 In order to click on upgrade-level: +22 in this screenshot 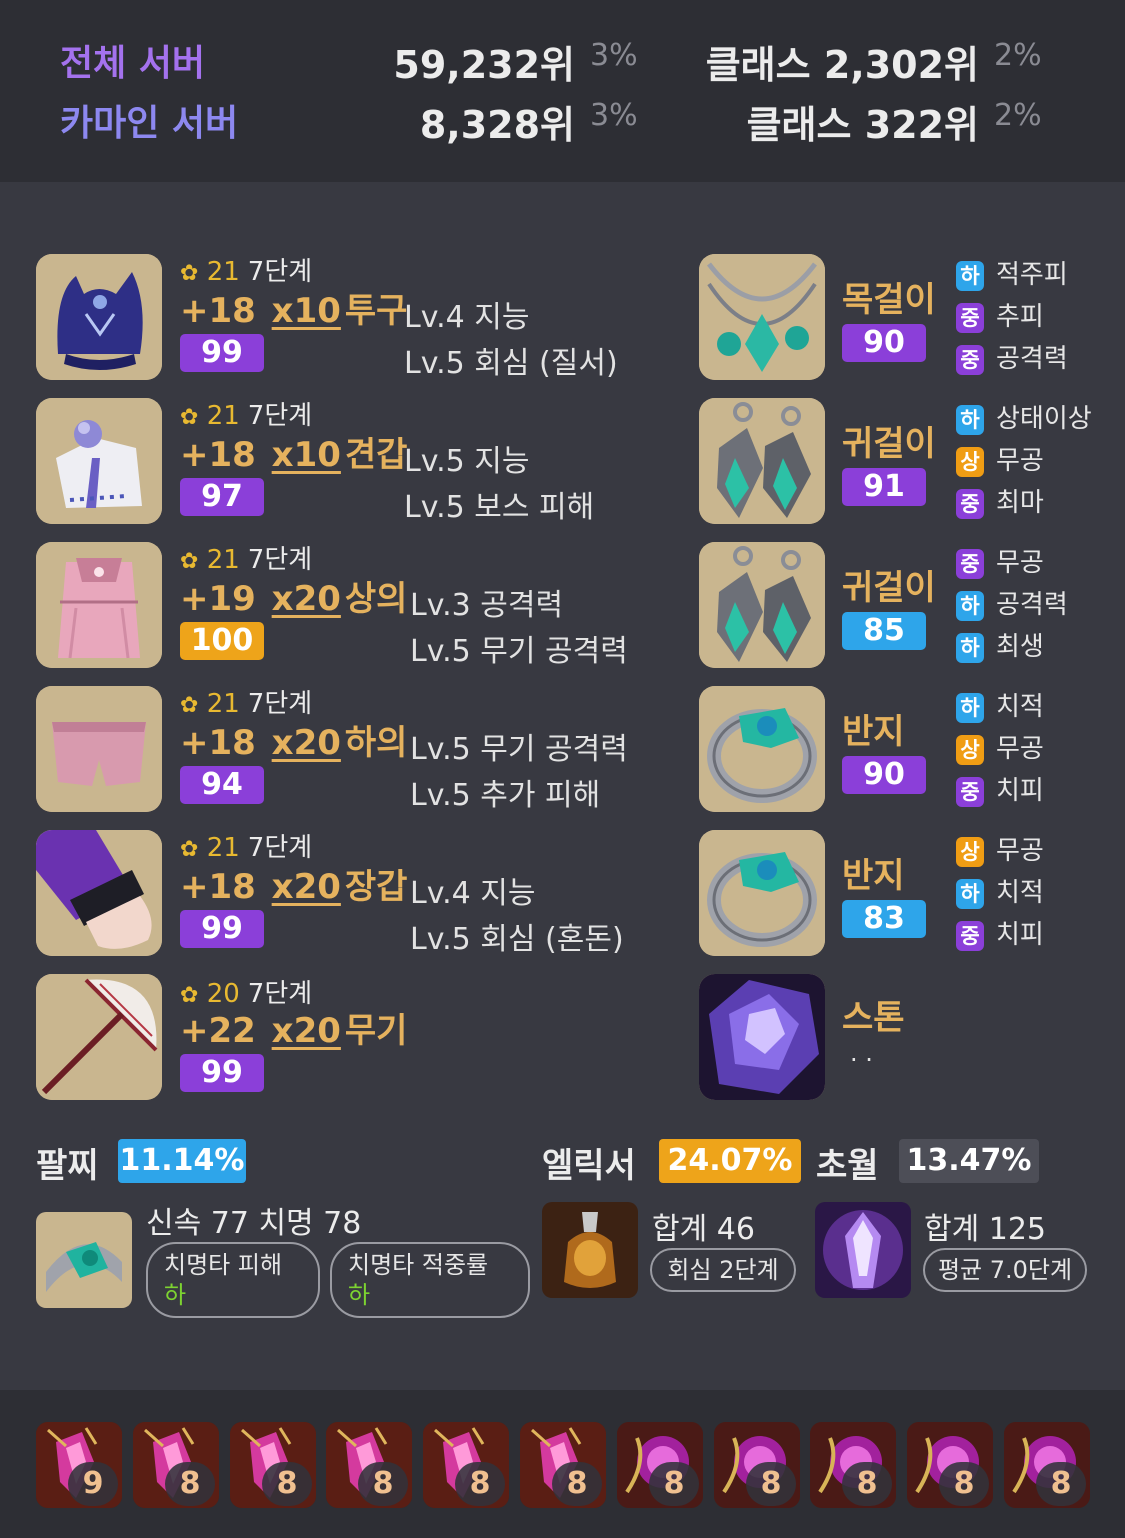, I will do `click(218, 1031)`.